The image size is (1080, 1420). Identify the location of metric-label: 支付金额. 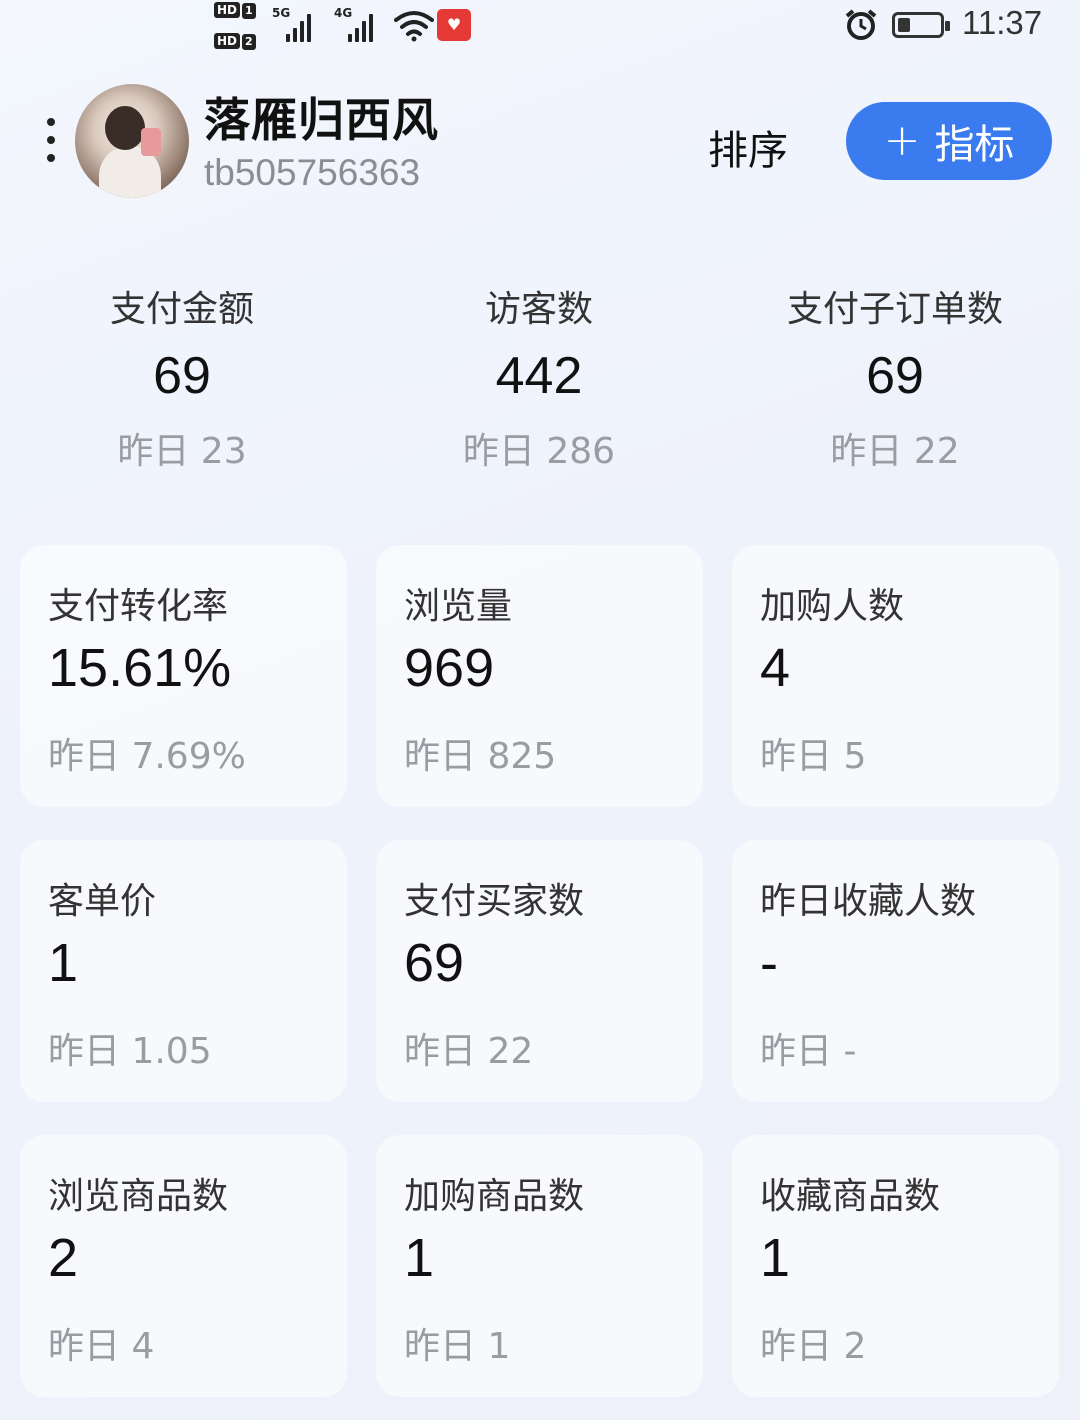
(181, 309).